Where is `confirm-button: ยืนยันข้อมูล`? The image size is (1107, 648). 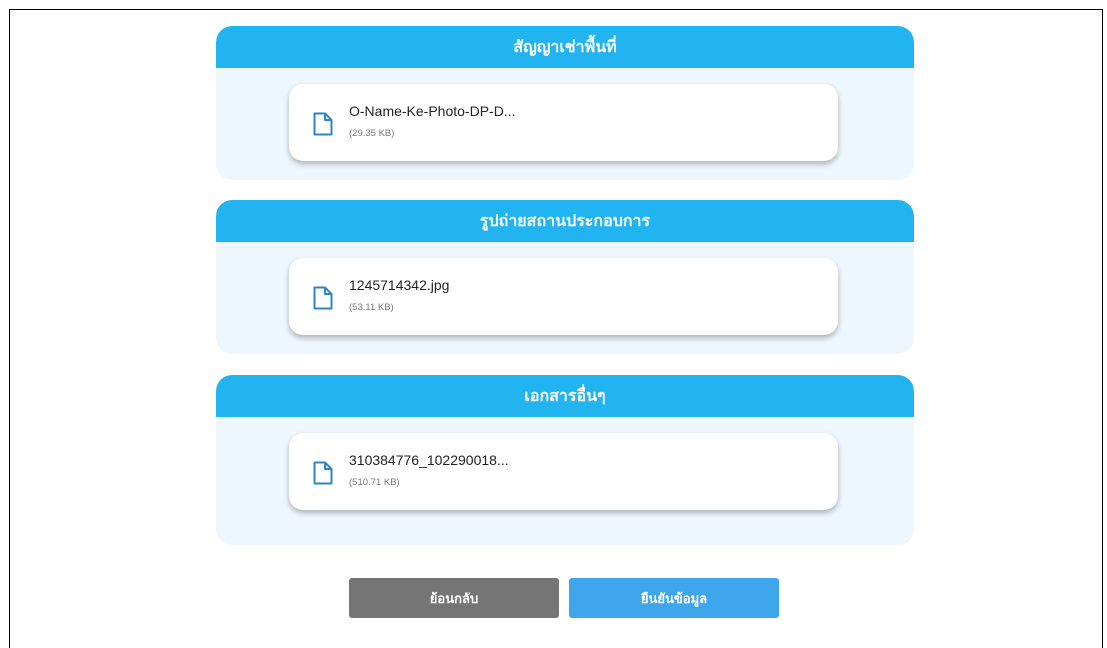
confirm-button: ยืนยันข้อมูล is located at coordinates (674, 598).